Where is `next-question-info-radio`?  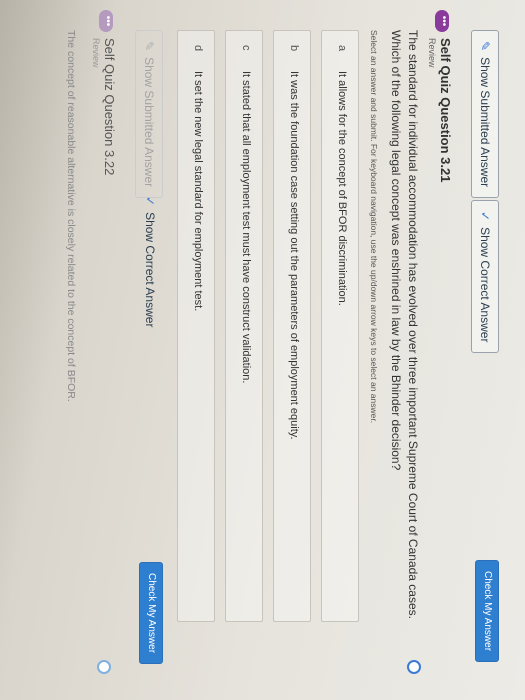
next-question-info-radio is located at coordinates (104, 667).